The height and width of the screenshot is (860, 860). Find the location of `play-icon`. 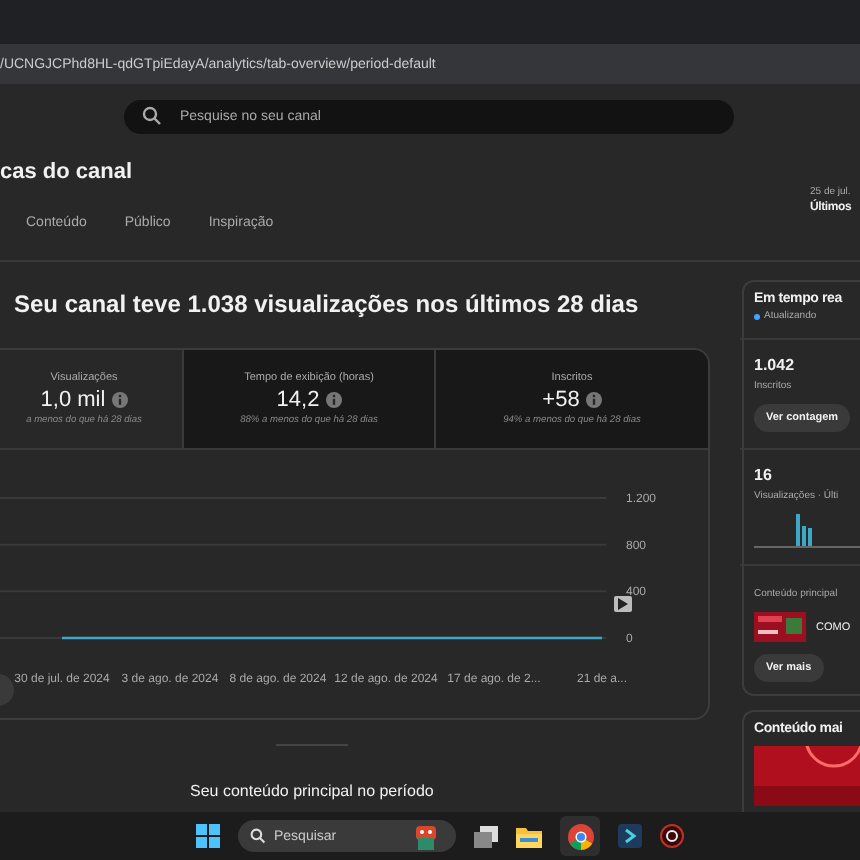

play-icon is located at coordinates (623, 604).